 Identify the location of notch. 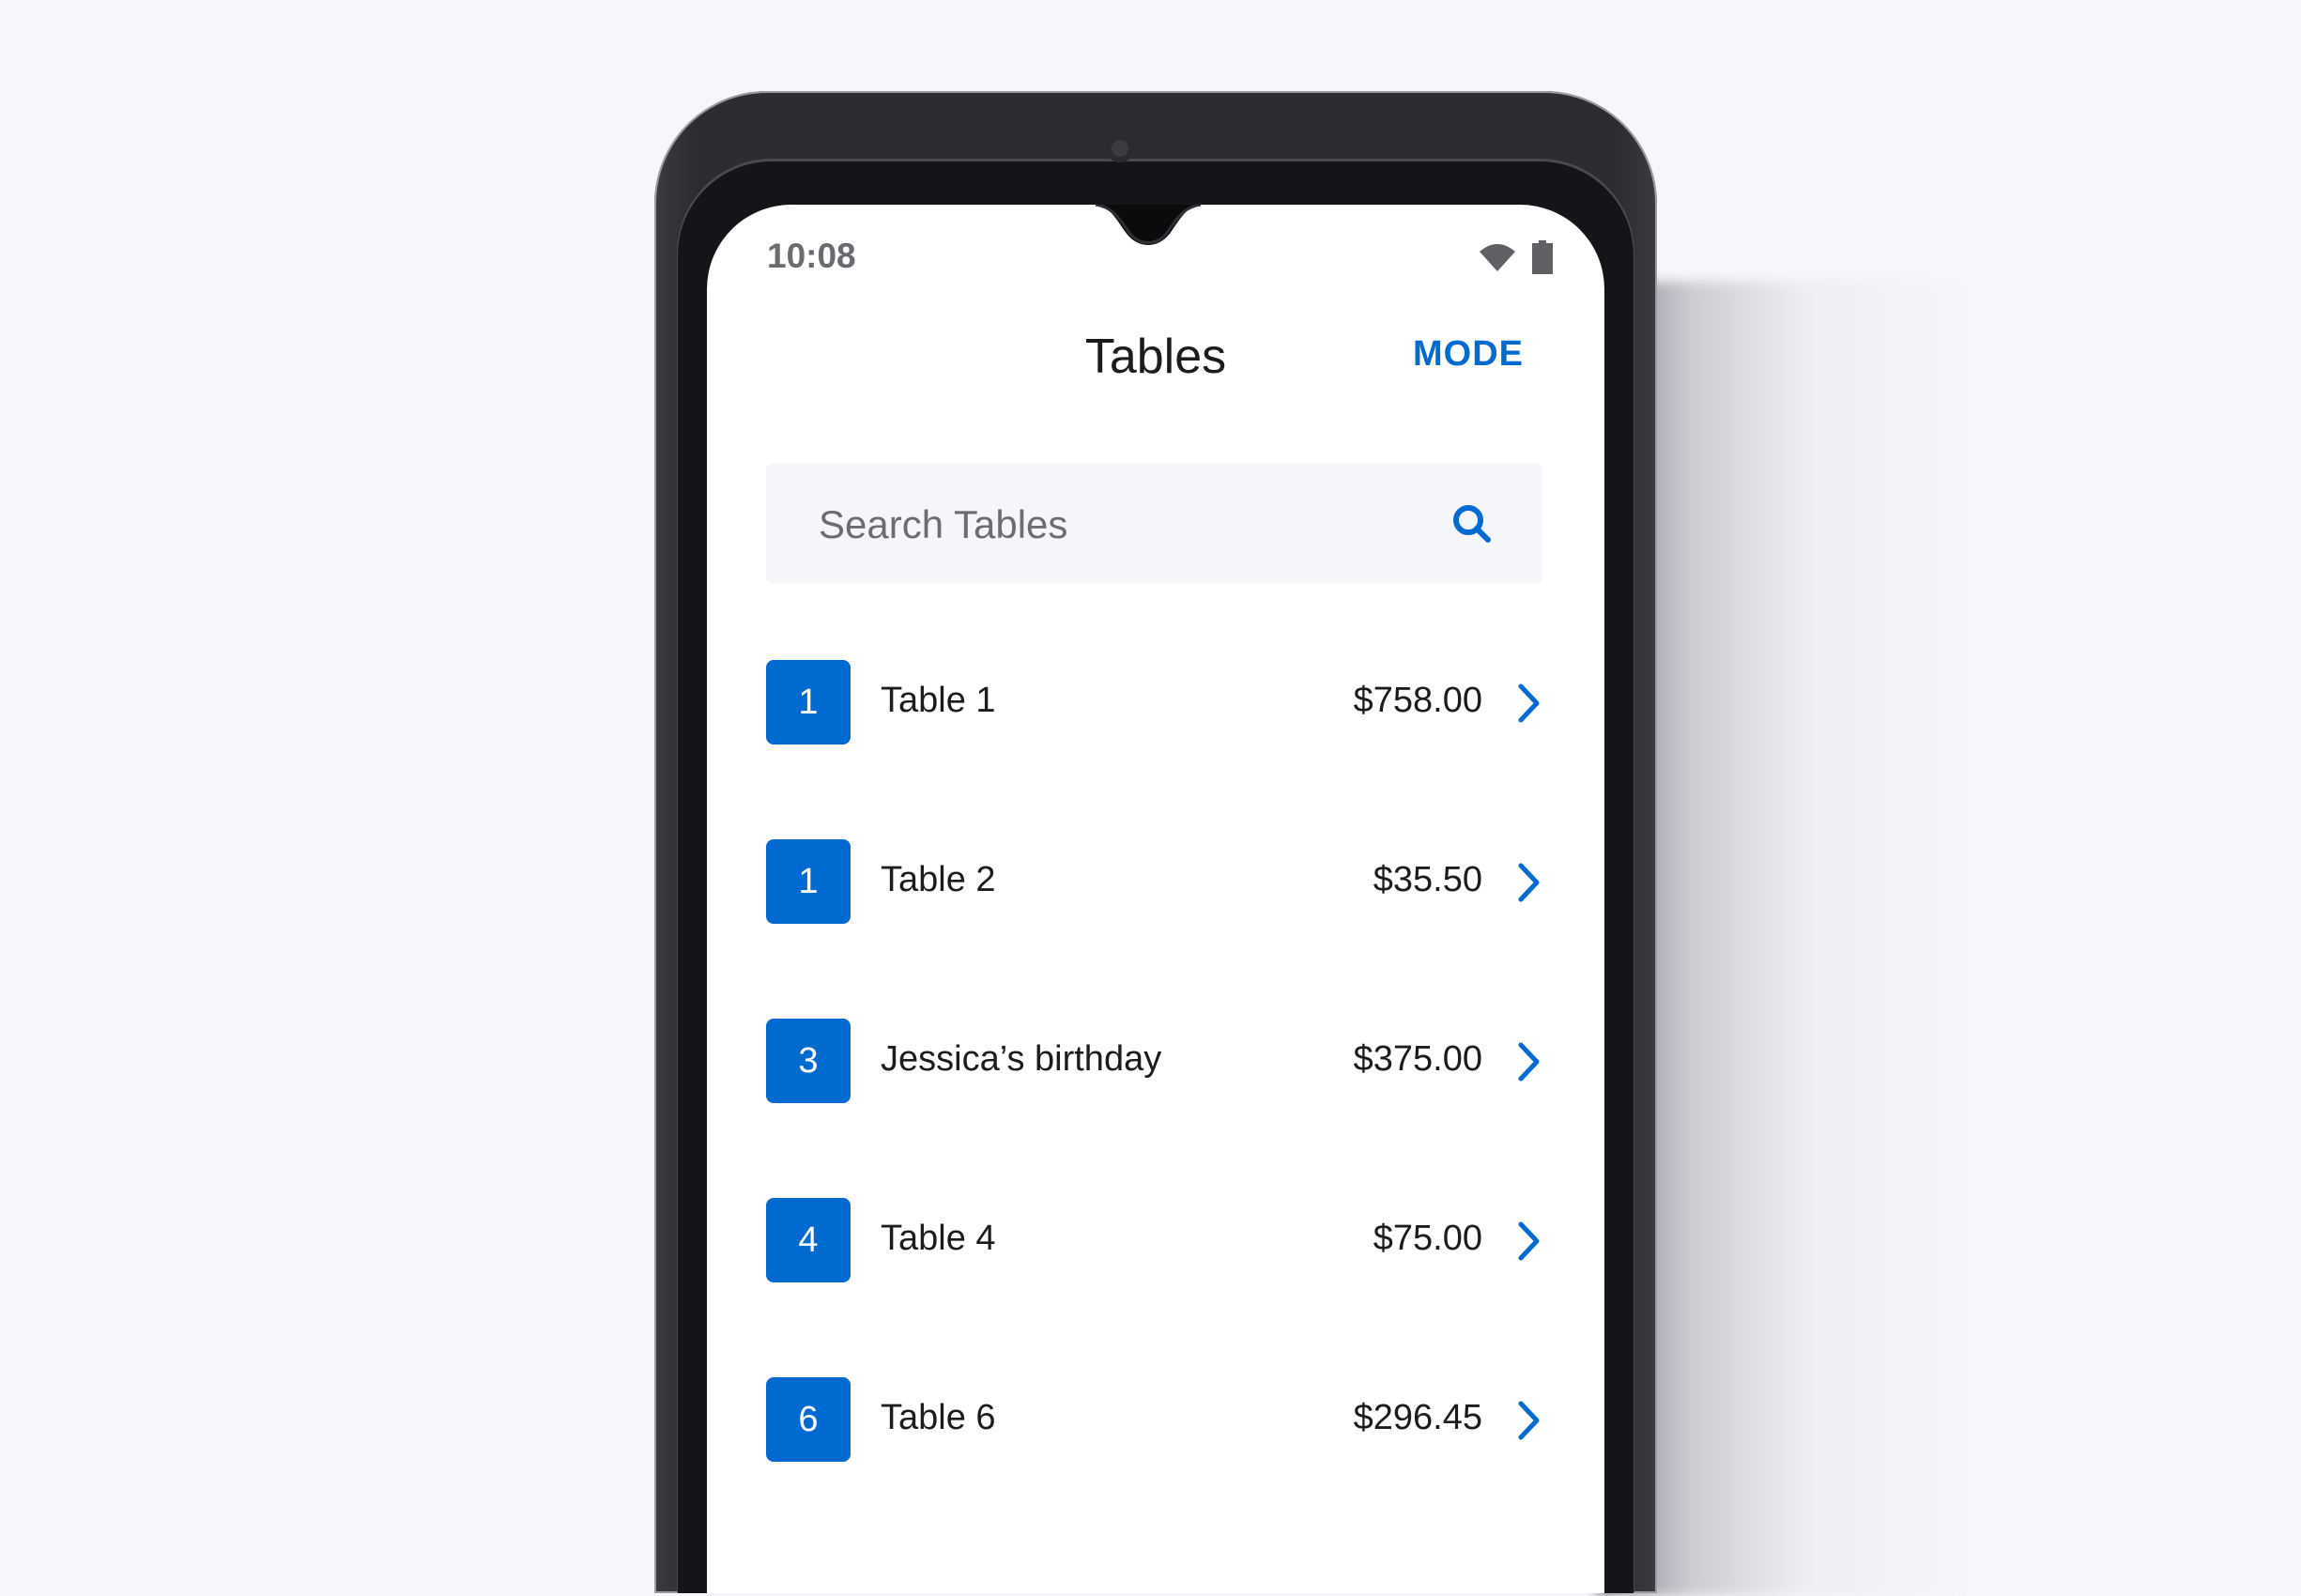
(1148, 225).